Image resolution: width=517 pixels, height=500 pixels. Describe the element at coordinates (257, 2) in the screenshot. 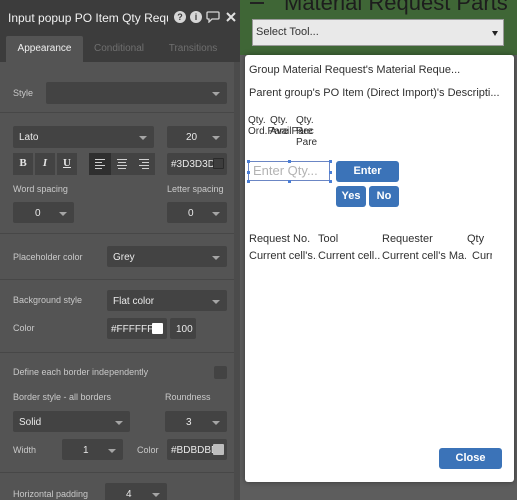

I see `menu-icon` at that location.